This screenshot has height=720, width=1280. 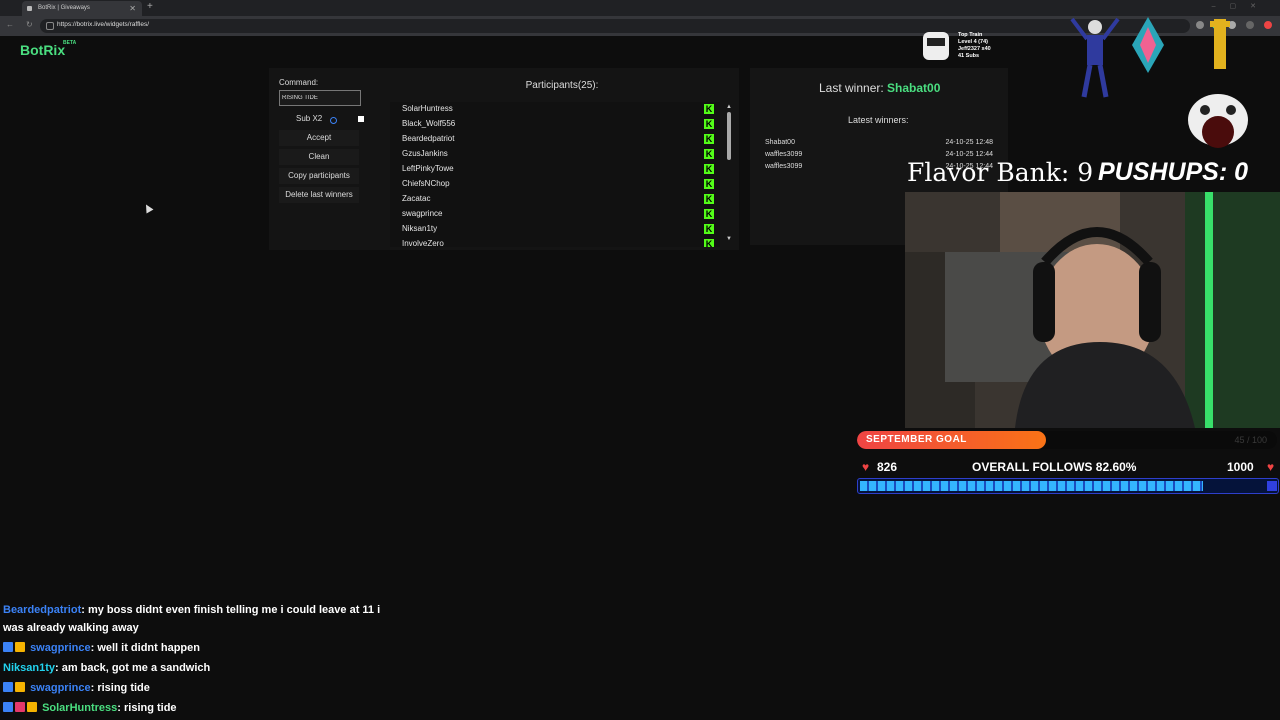 I want to click on participant-name: GzusJankins, so click(x=425, y=153).